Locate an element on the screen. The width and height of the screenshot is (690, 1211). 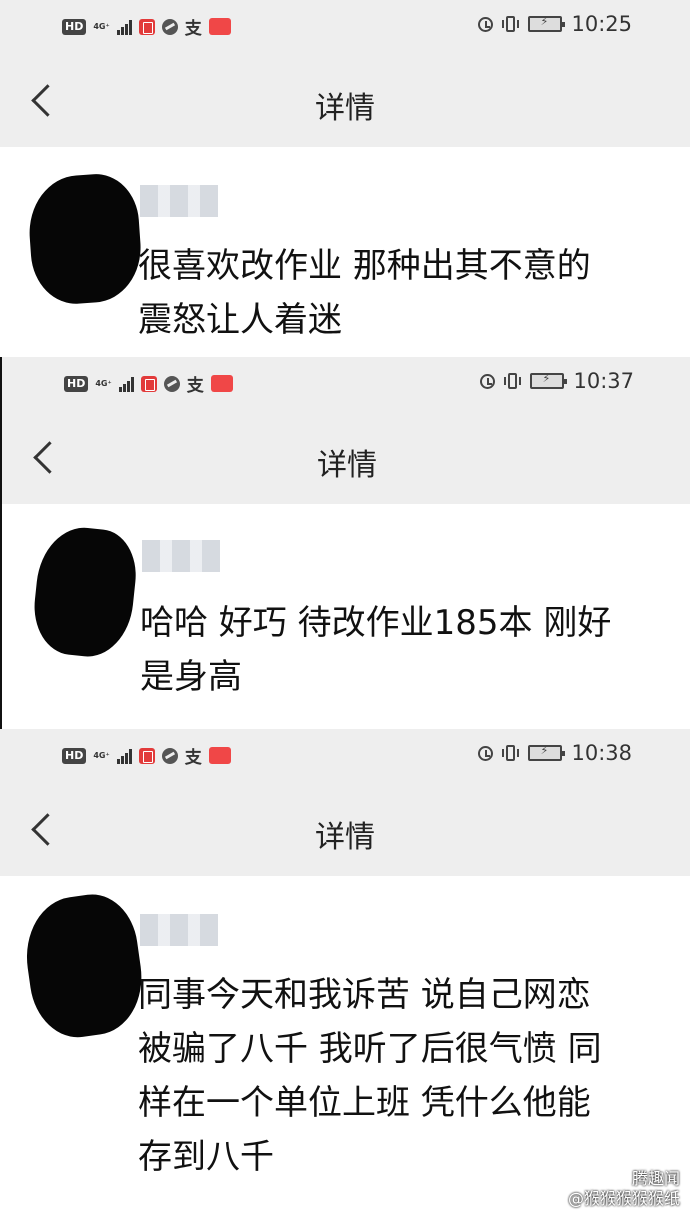
status-bar: HD 4G⁺ 支 10:37 is located at coordinates (346, 384).